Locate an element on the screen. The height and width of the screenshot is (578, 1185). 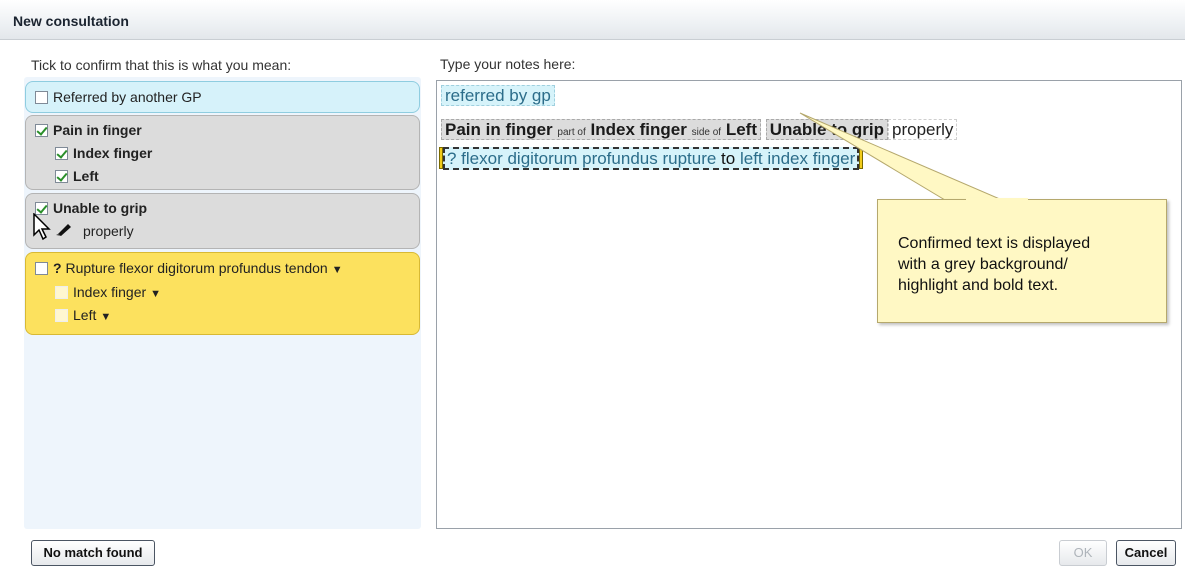
callout-line-3: highlight and bold text. is located at coordinates (978, 285).